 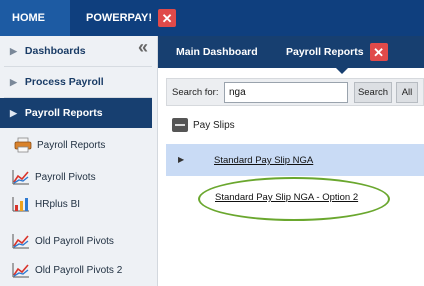 What do you see at coordinates (65, 177) in the screenshot?
I see `sidebar-subitem-label: Payroll Pivots` at bounding box center [65, 177].